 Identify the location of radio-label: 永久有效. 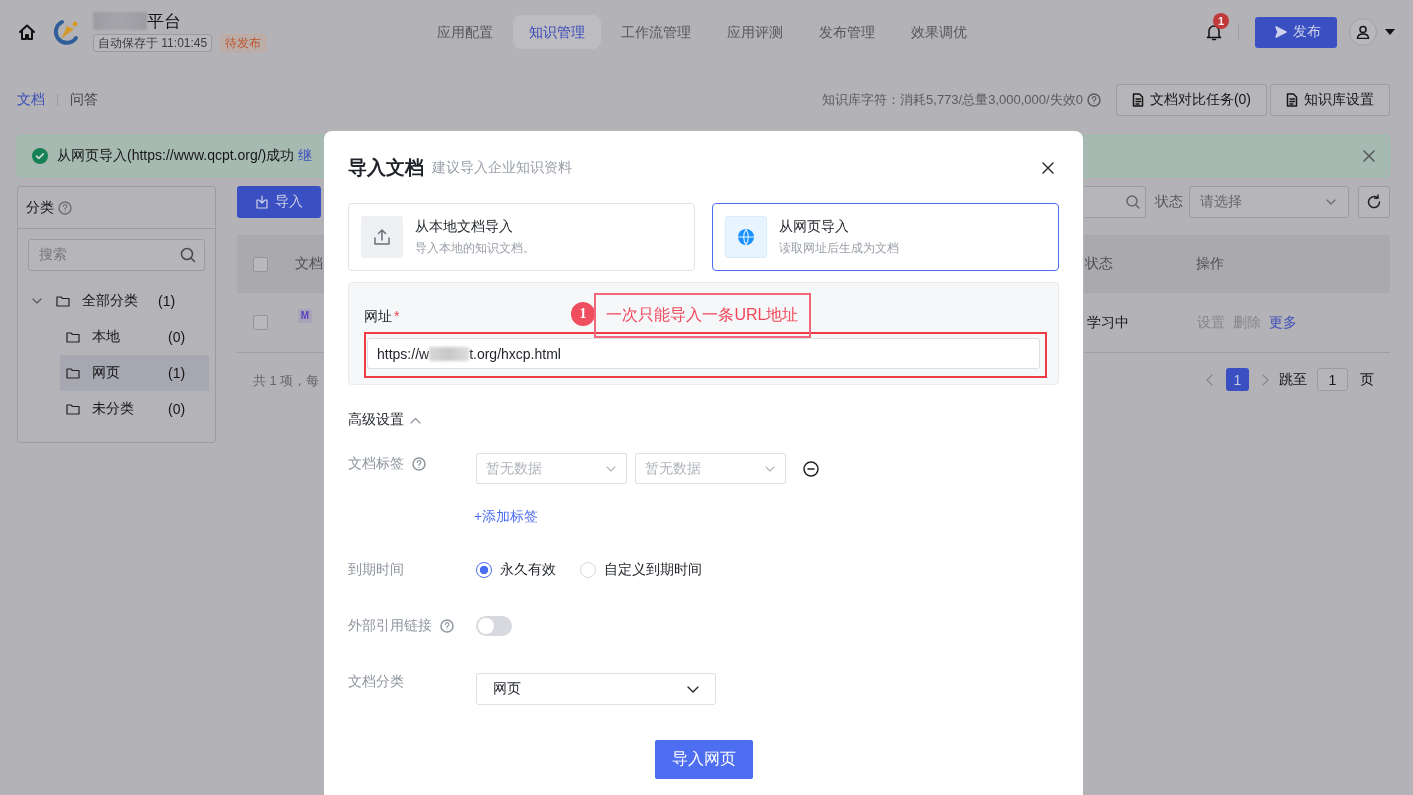
(528, 570).